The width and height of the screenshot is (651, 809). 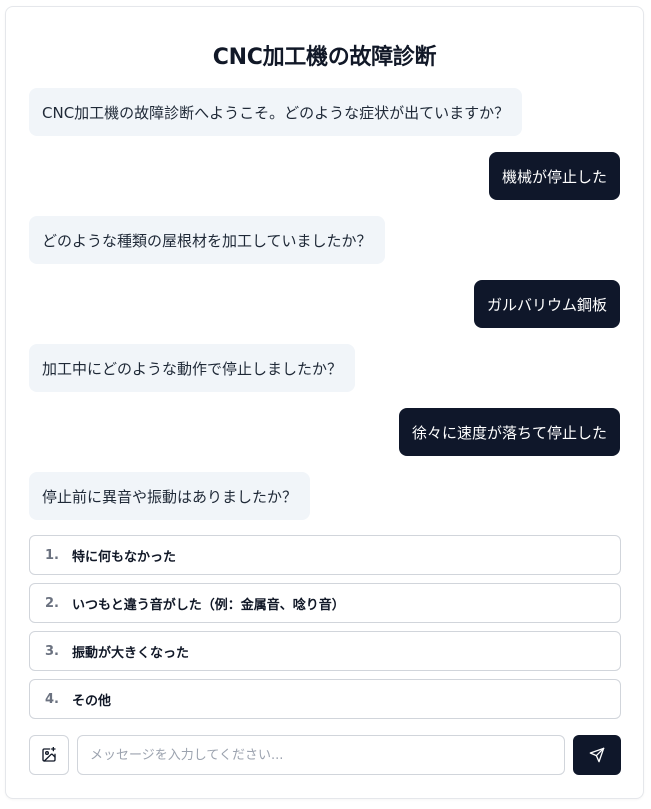 What do you see at coordinates (207, 240) in the screenshot?
I see `bot-message: どのような種類の屋根材を加工していましたか？` at bounding box center [207, 240].